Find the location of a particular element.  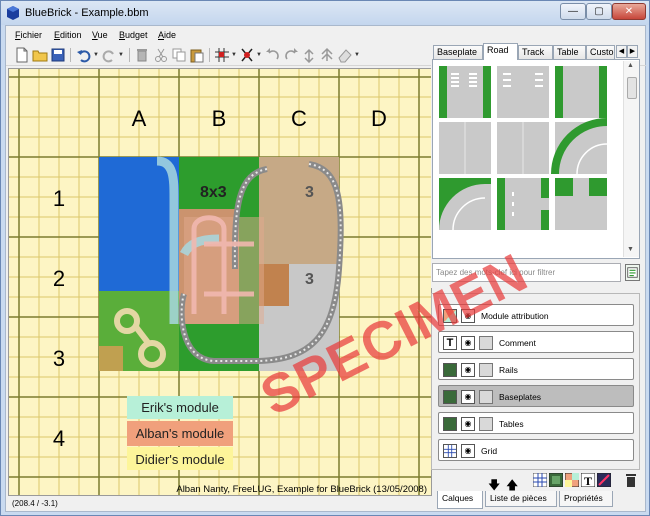

bring-to-front-icon is located at coordinates (327, 55).